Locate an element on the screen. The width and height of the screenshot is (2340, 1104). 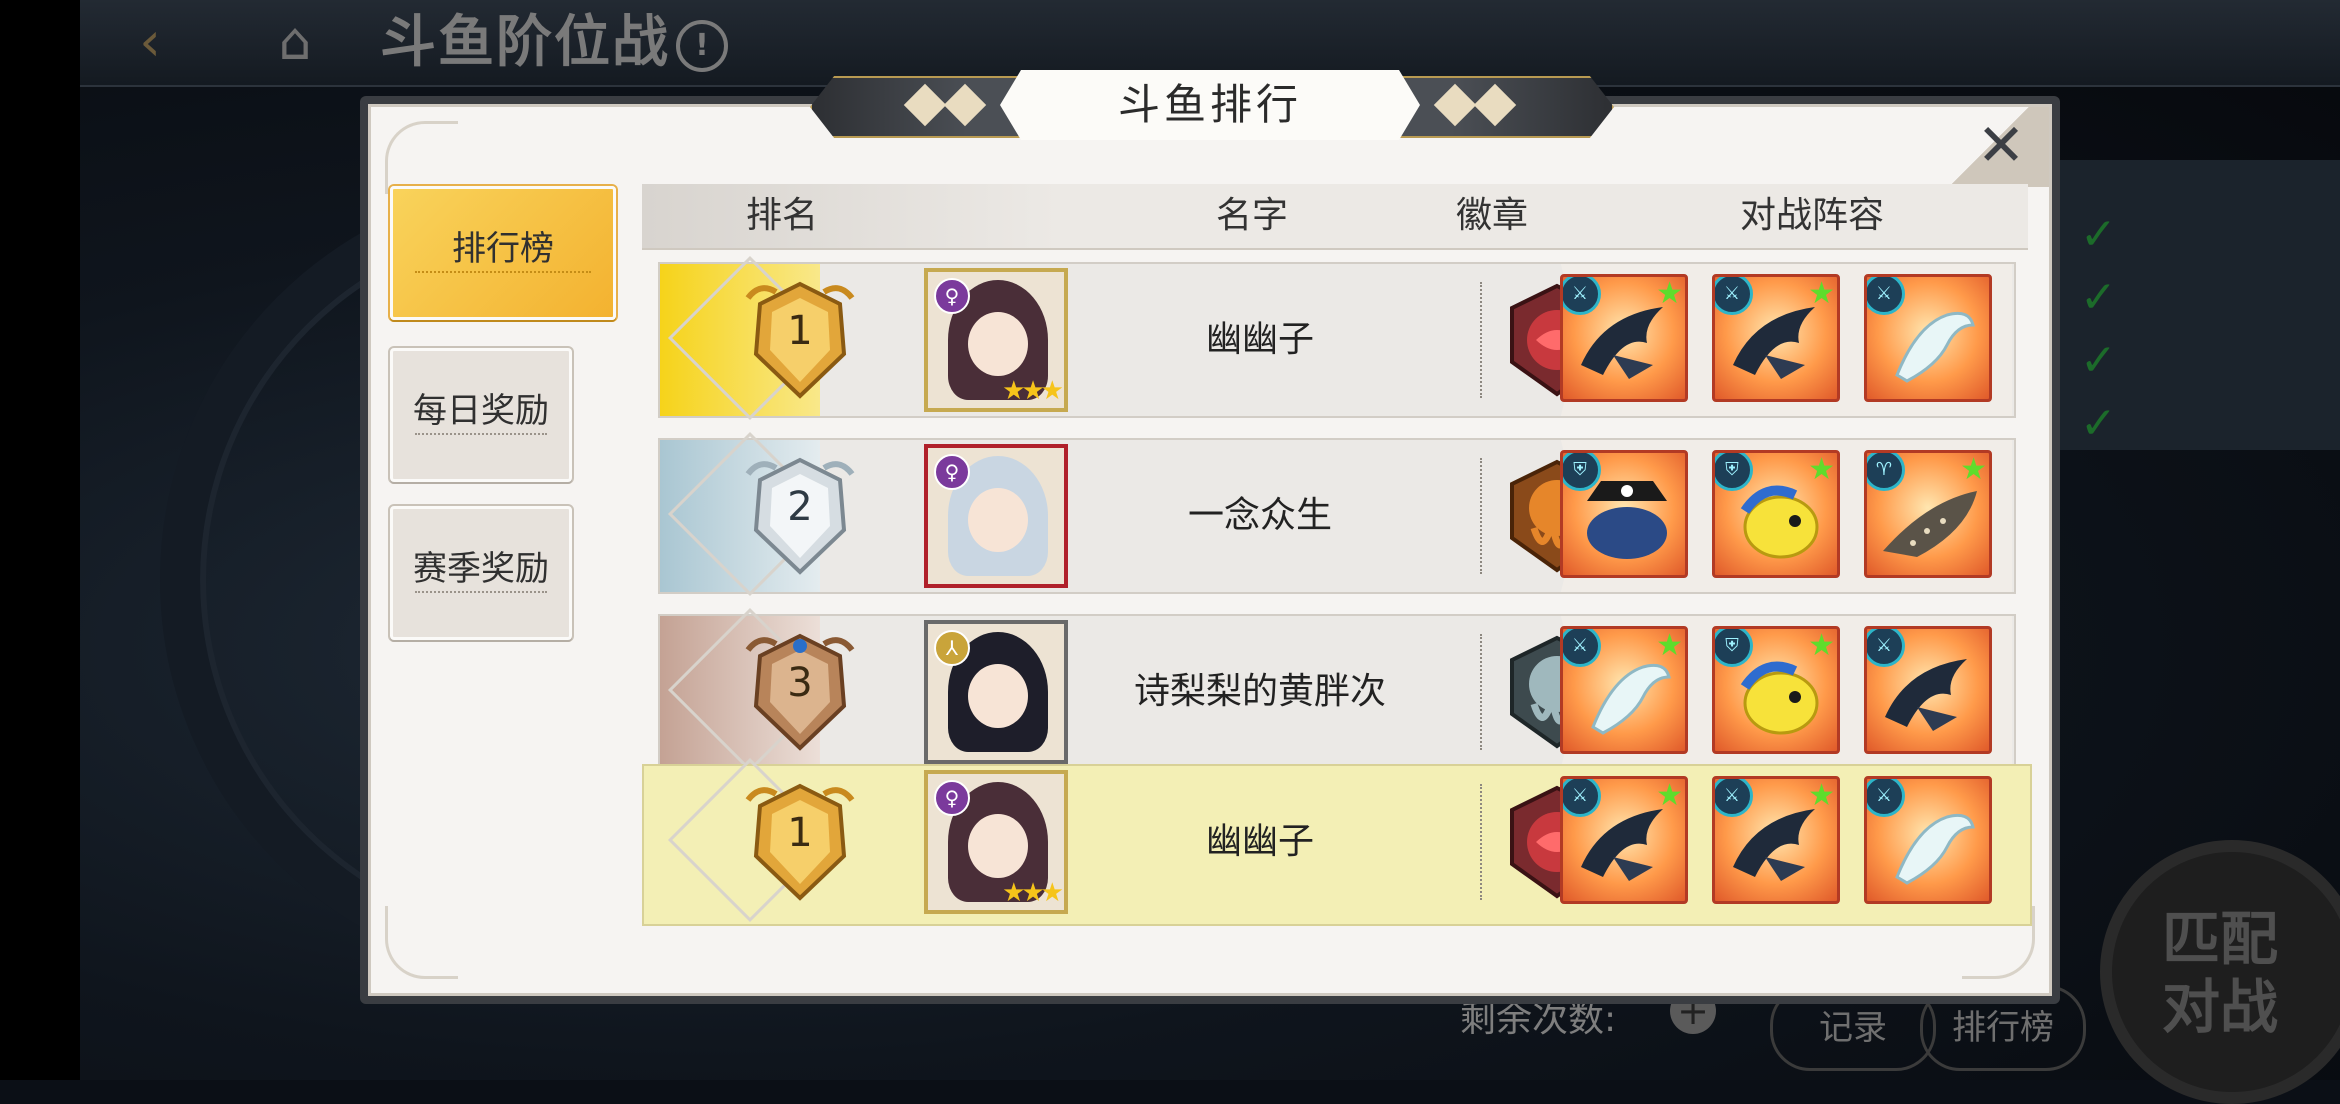
dialog-title-banner: 斗鱼排行 is located at coordinates (1212, 105).